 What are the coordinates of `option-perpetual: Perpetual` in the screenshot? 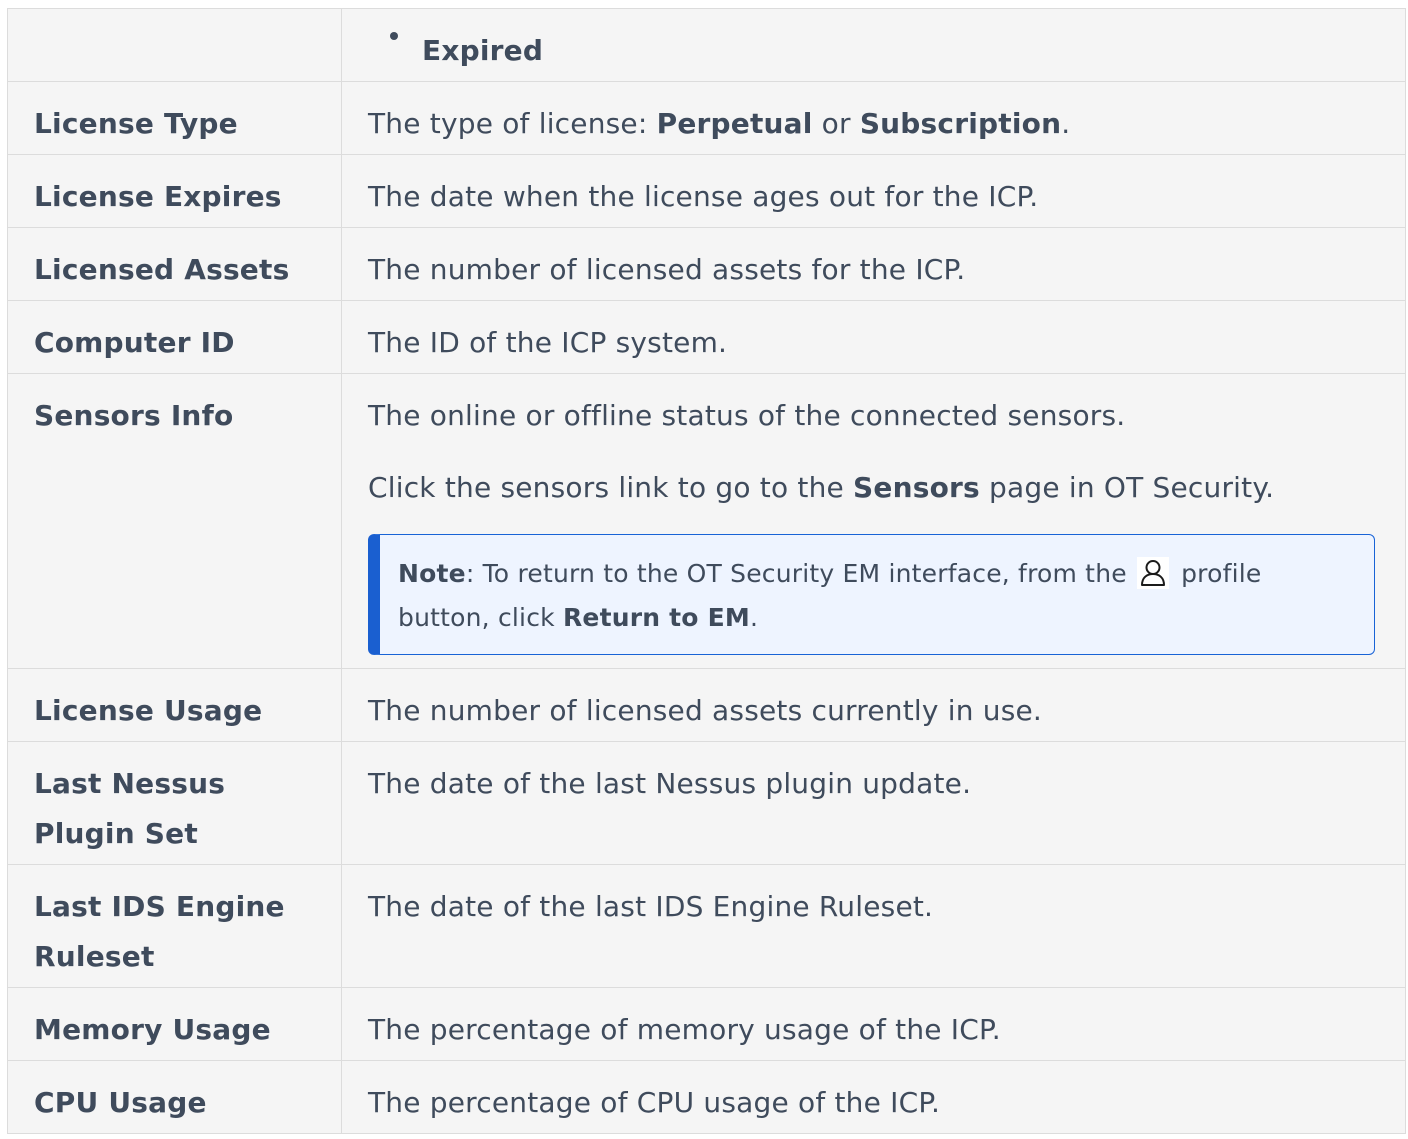 It's located at (734, 123).